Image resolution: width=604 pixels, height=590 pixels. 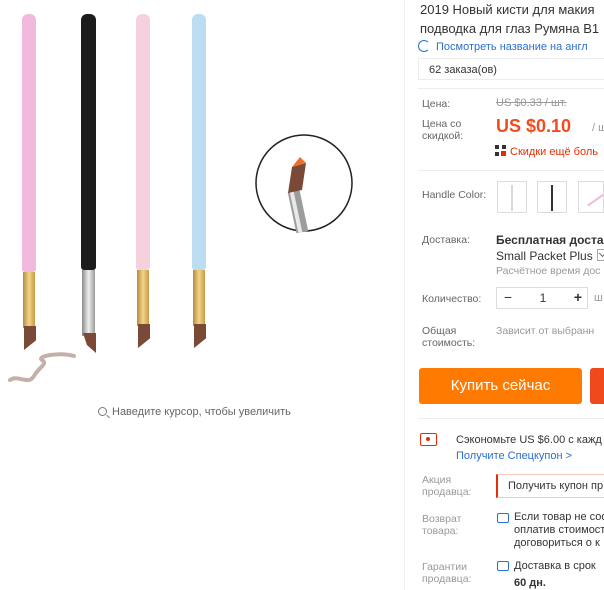 I want to click on delivery-estimate: Расчётное время дос, so click(x=548, y=271).